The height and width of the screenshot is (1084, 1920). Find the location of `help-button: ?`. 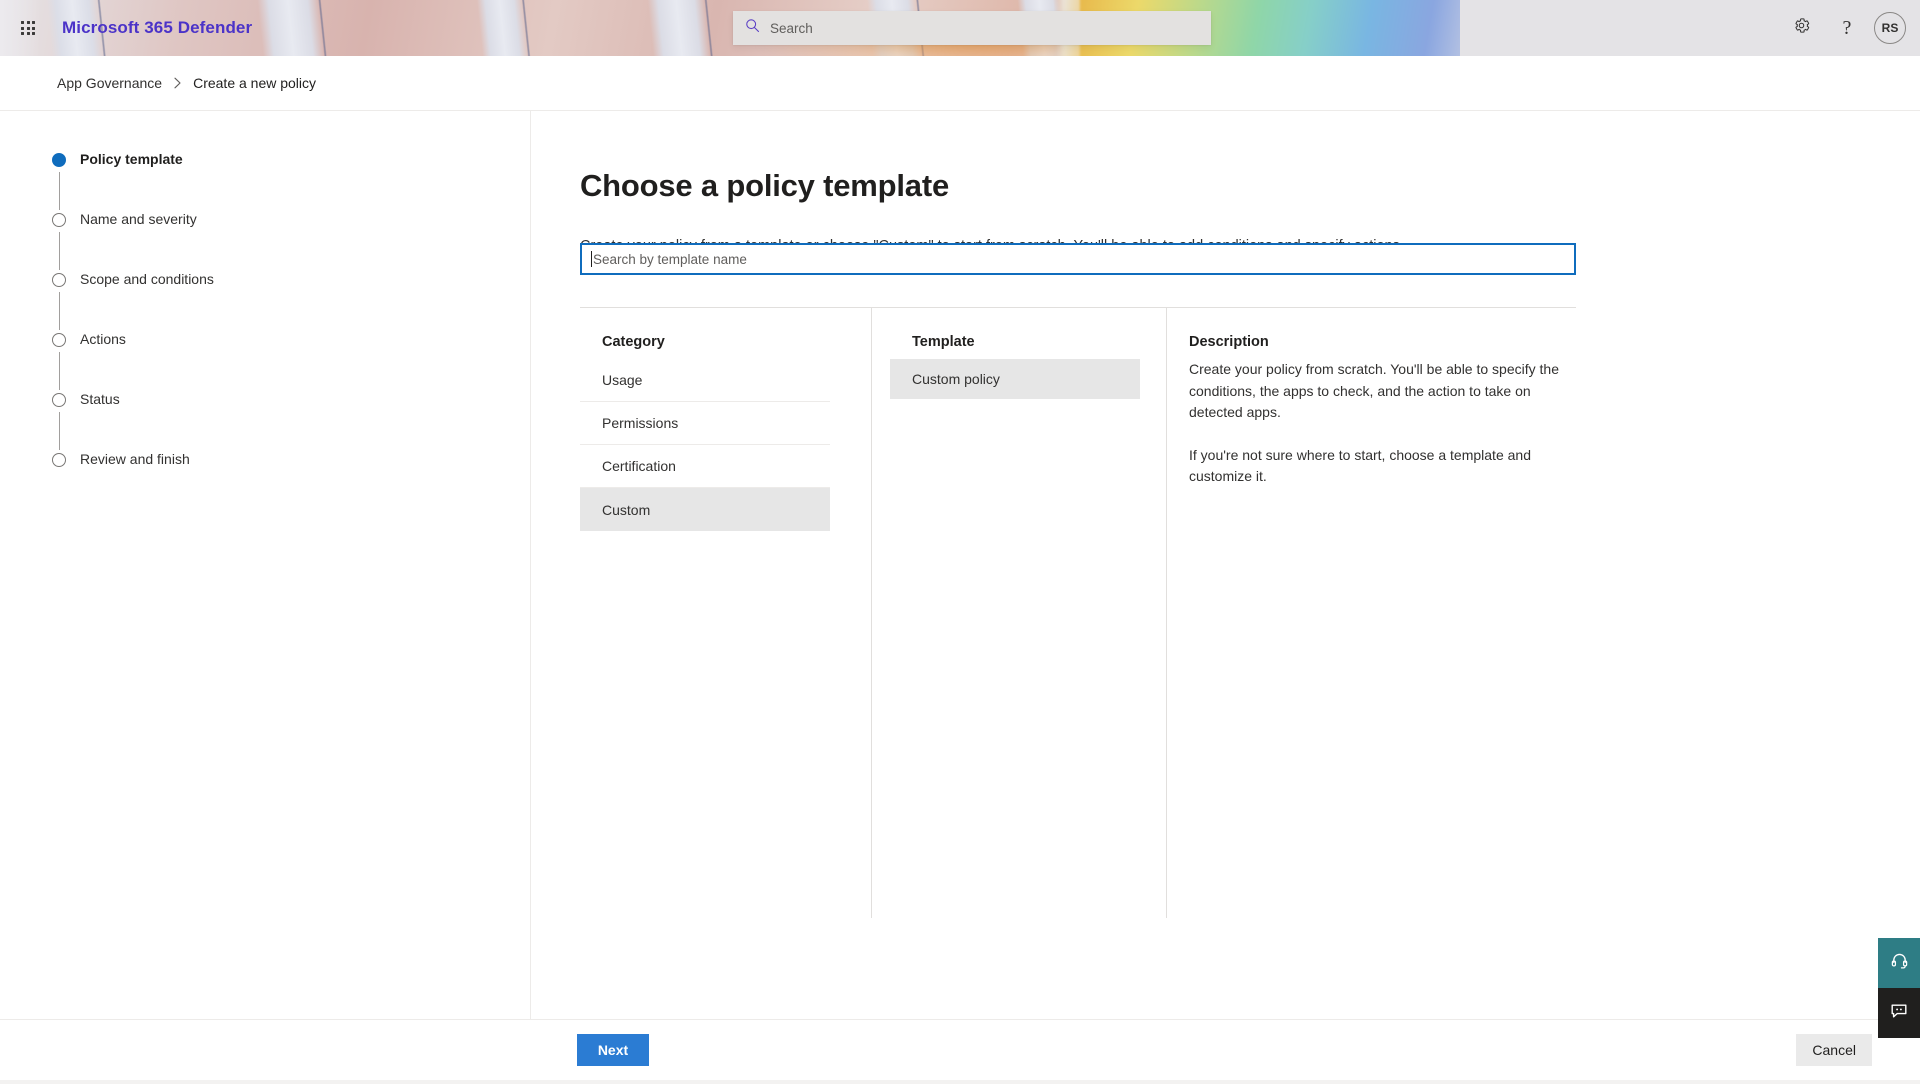

help-button: ? is located at coordinates (1847, 28).